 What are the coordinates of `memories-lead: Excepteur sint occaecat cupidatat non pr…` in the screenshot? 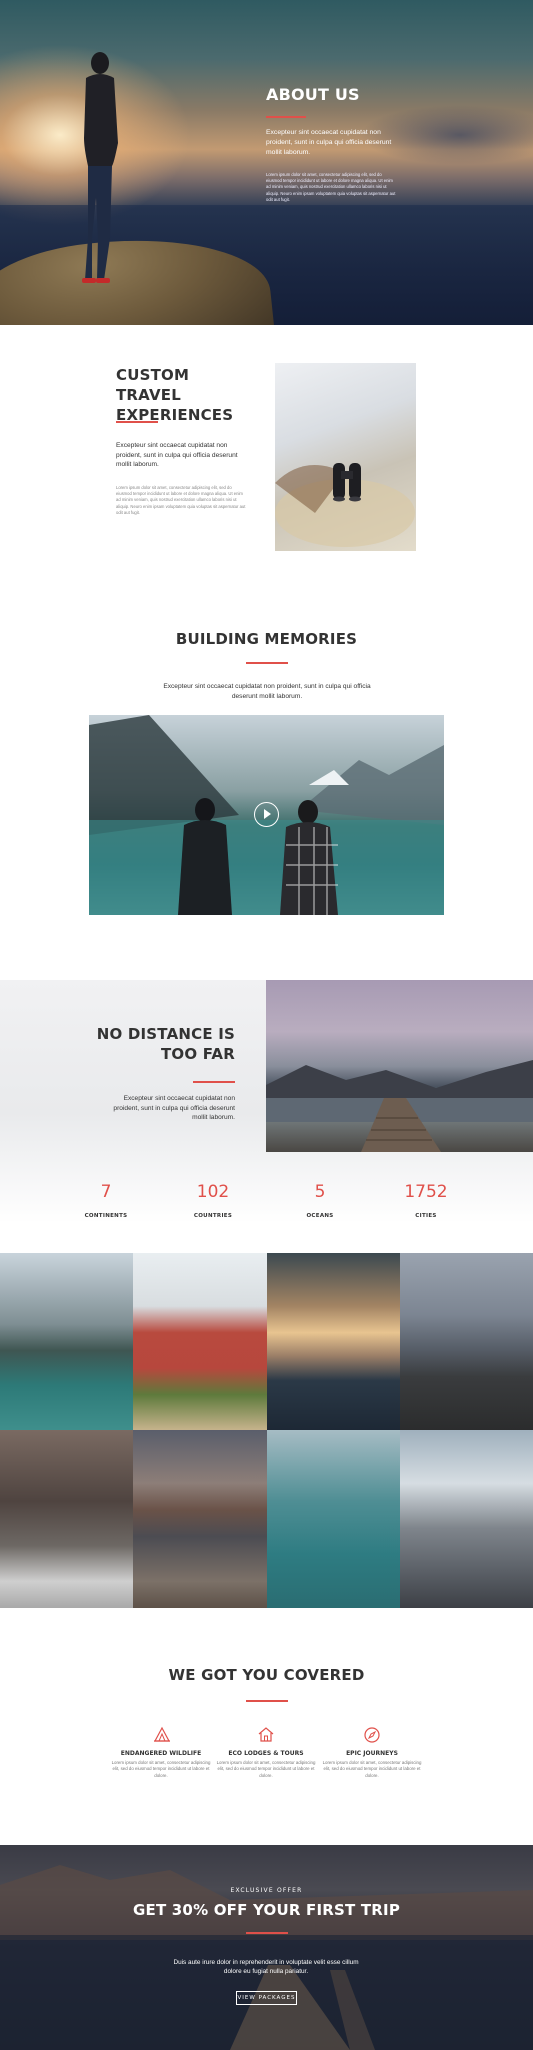 It's located at (267, 691).